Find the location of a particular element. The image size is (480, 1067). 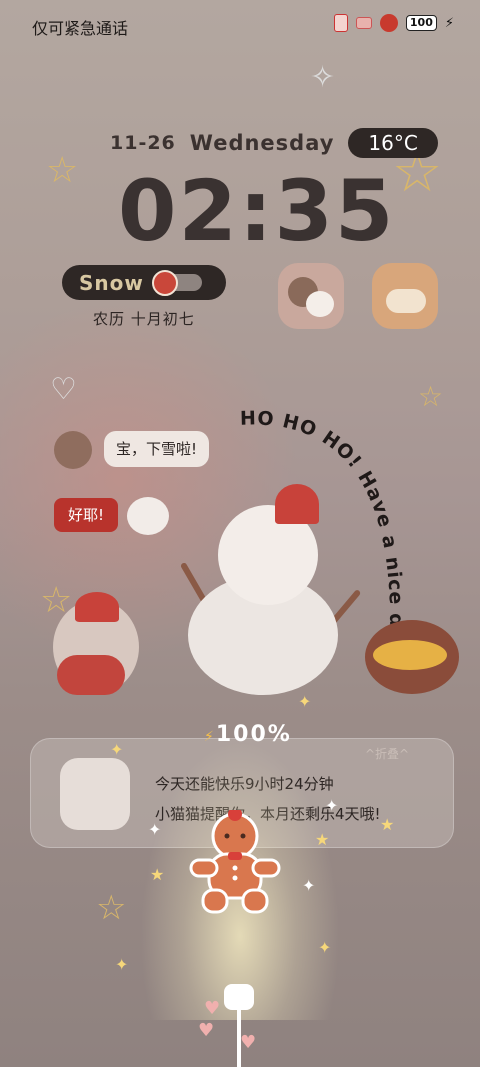

date-text: 11-26 is located at coordinates (143, 143).